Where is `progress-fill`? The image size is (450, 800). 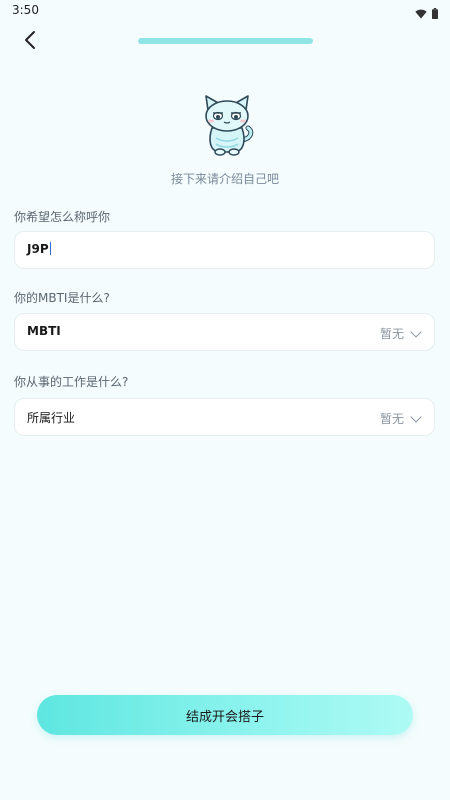
progress-fill is located at coordinates (225, 41).